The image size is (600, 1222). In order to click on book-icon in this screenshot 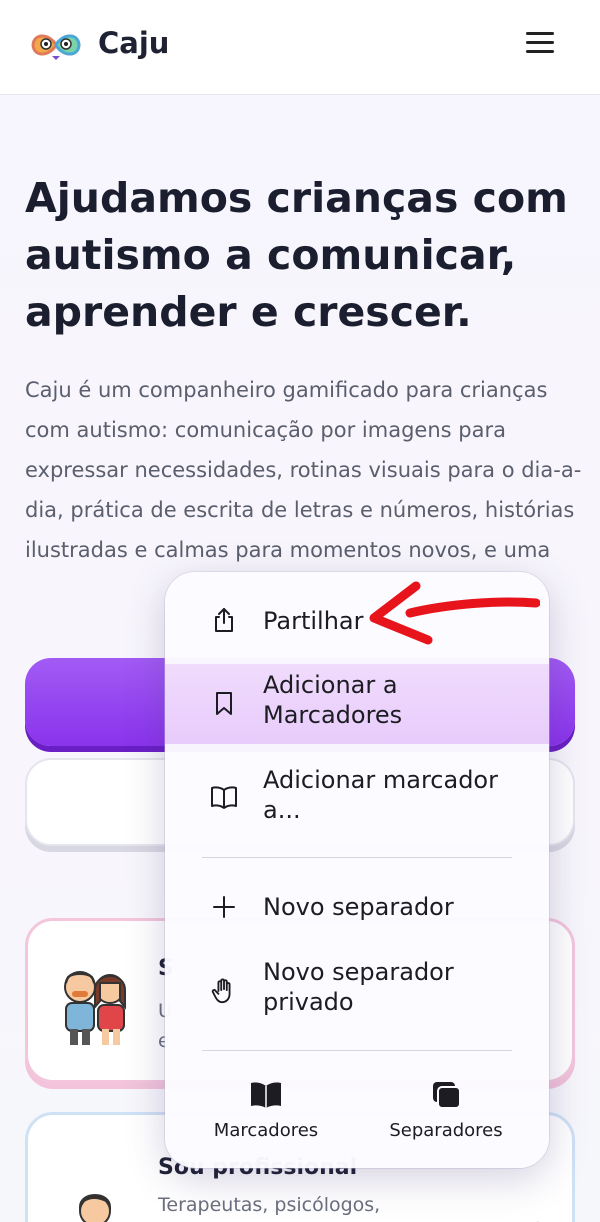, I will do `click(224, 797)`.